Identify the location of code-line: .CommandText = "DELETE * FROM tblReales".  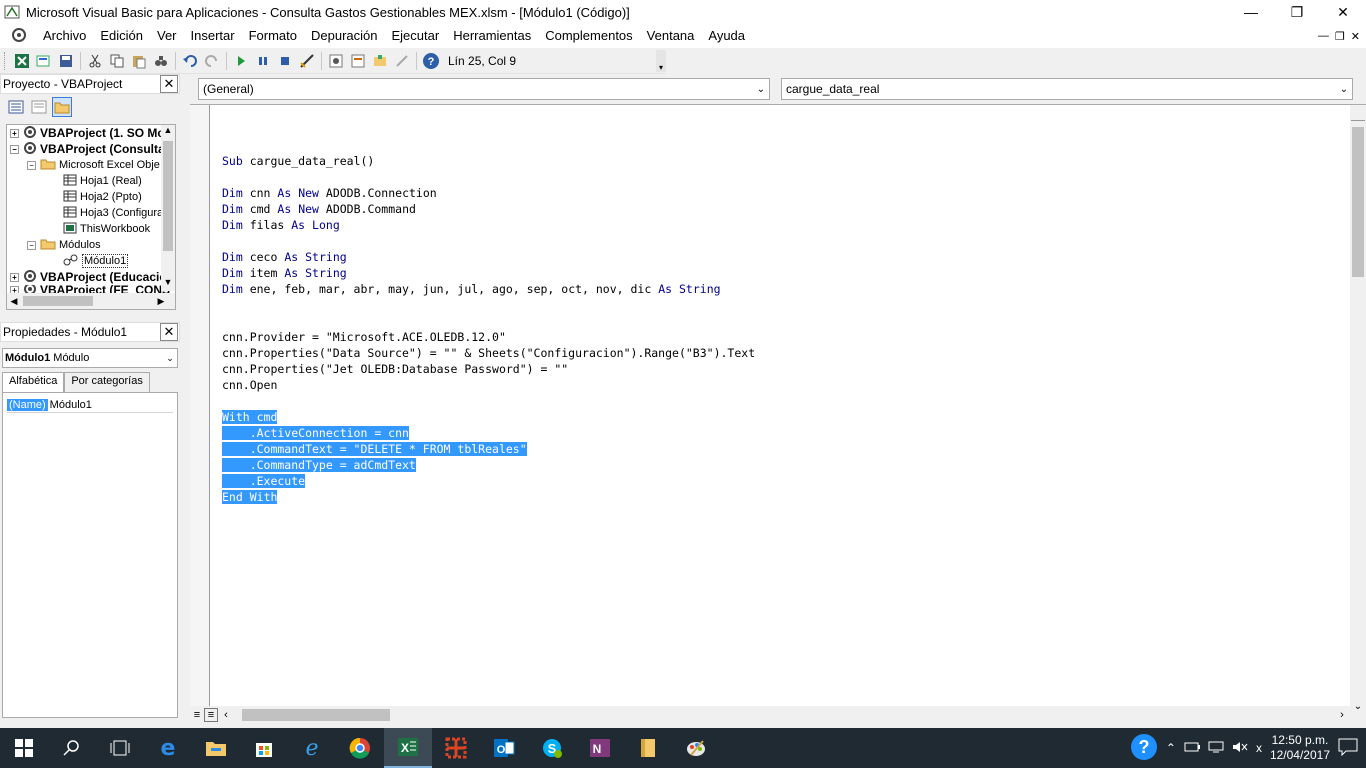
(488, 449).